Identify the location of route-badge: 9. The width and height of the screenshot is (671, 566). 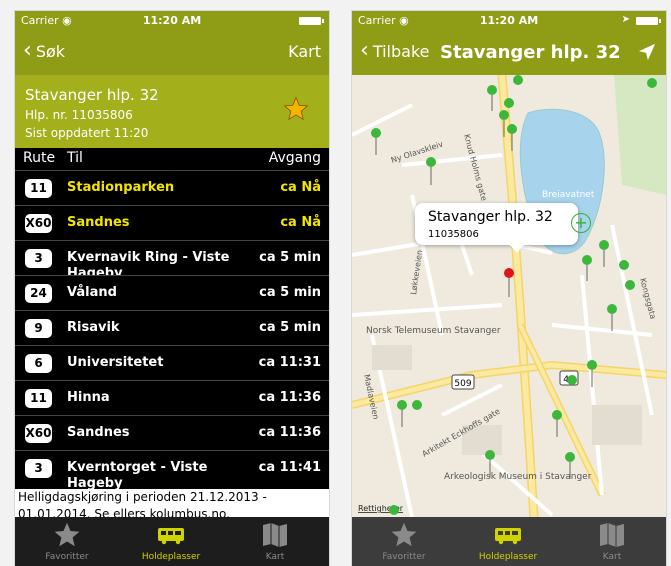
(38, 328).